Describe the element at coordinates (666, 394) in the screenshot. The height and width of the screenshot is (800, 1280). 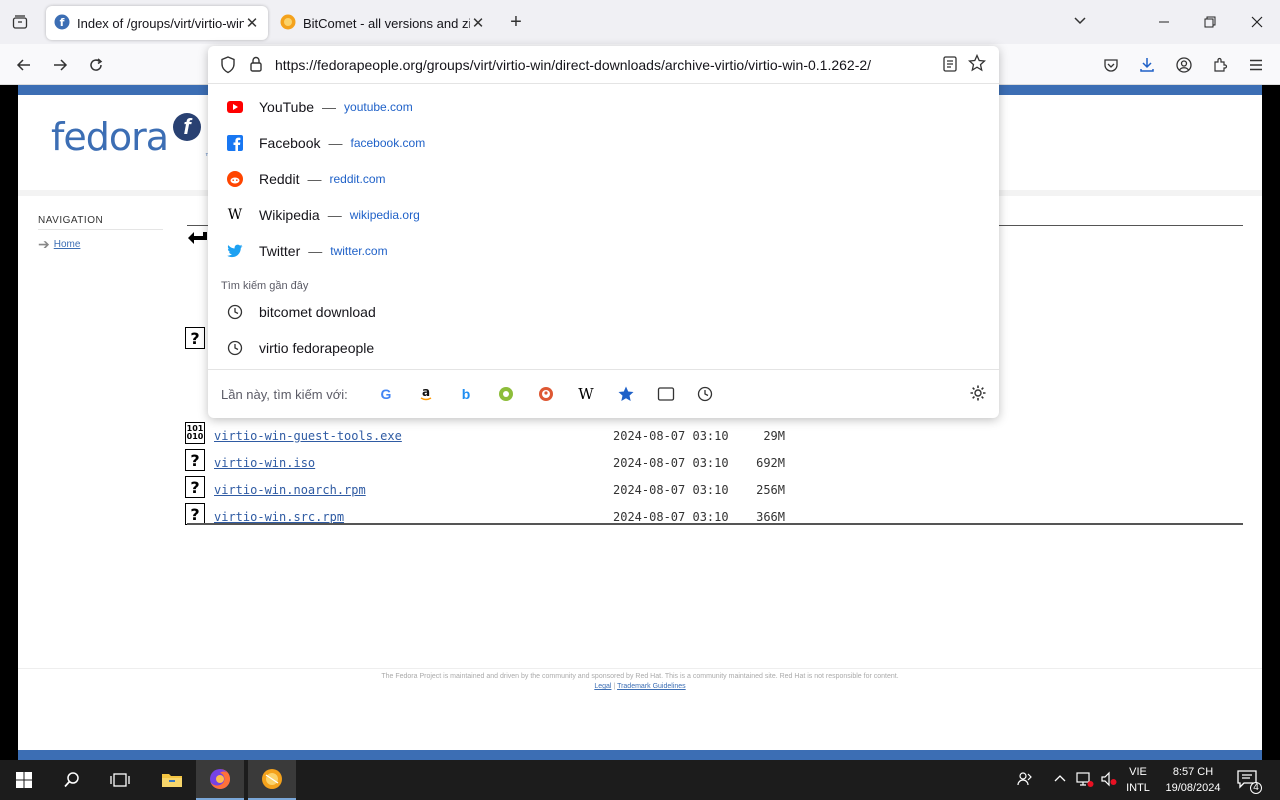
I see `tabs-icon` at that location.